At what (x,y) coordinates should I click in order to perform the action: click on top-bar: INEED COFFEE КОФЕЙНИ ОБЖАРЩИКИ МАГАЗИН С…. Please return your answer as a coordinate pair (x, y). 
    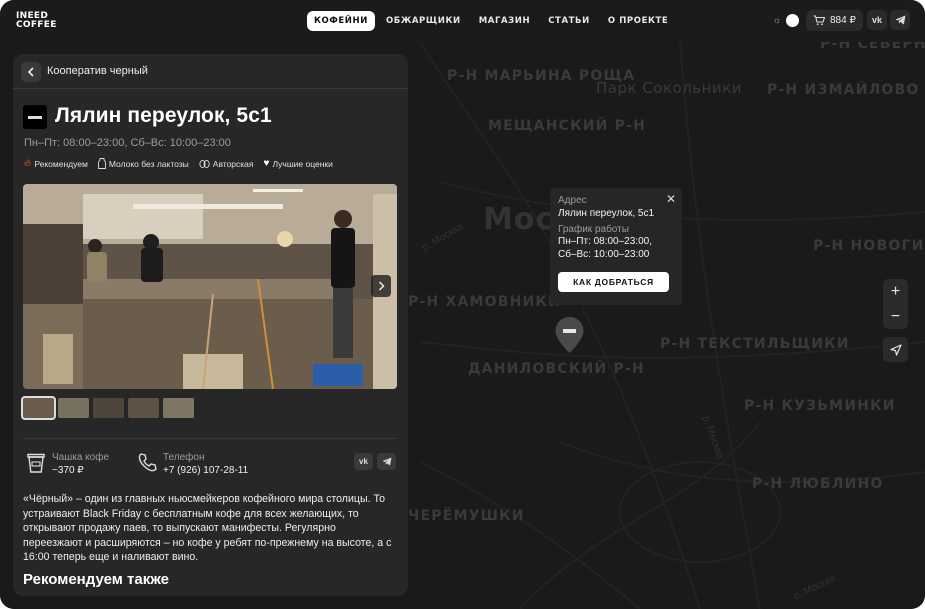
    Looking at the image, I should click on (462, 21).